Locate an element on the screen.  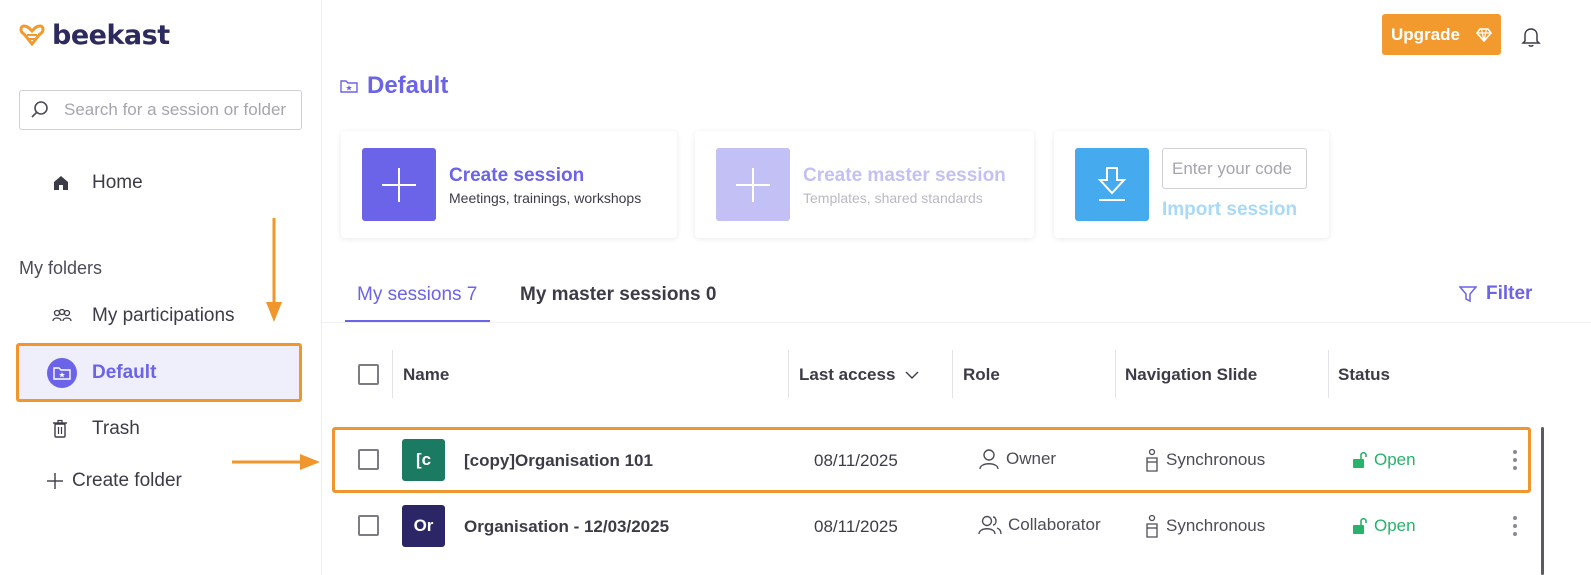
card-subtitle: Meetings, trainings, workshops is located at coordinates (545, 198).